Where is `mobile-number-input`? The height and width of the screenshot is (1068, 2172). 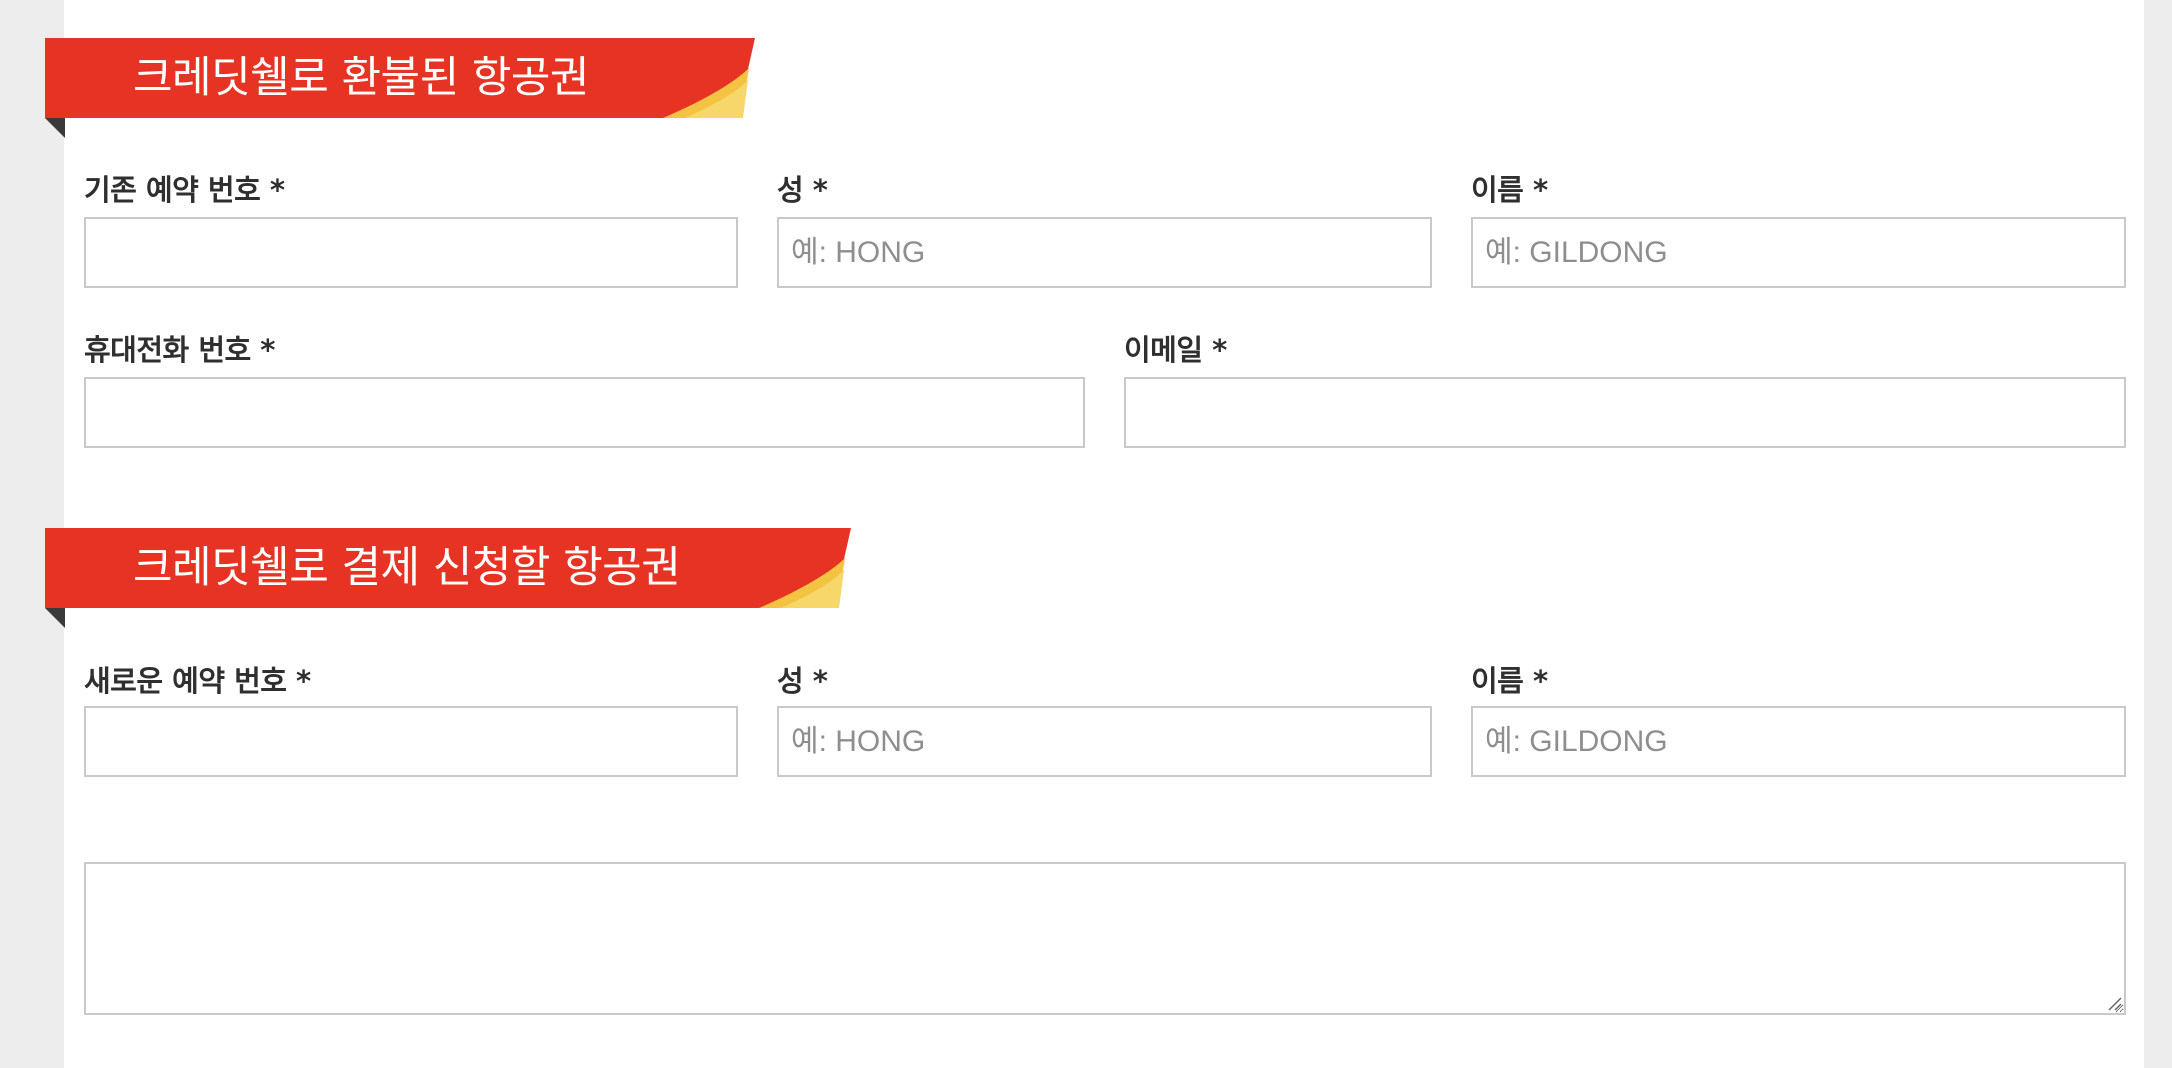
mobile-number-input is located at coordinates (584, 412).